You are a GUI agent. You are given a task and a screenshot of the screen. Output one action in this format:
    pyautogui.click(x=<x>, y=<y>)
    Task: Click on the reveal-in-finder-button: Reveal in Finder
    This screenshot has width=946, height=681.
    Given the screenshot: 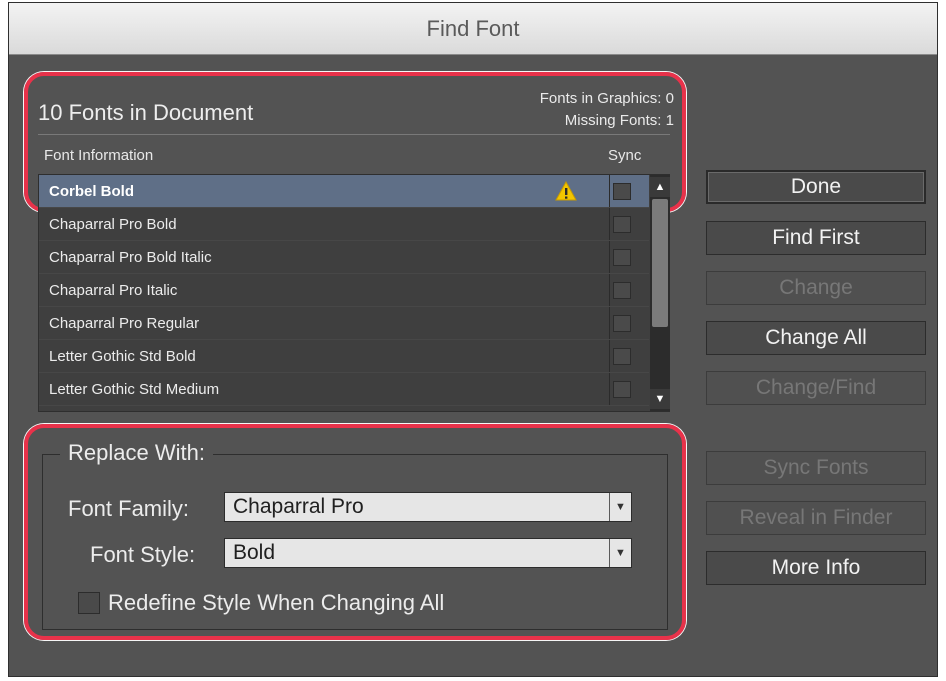 What is the action you would take?
    pyautogui.click(x=816, y=518)
    